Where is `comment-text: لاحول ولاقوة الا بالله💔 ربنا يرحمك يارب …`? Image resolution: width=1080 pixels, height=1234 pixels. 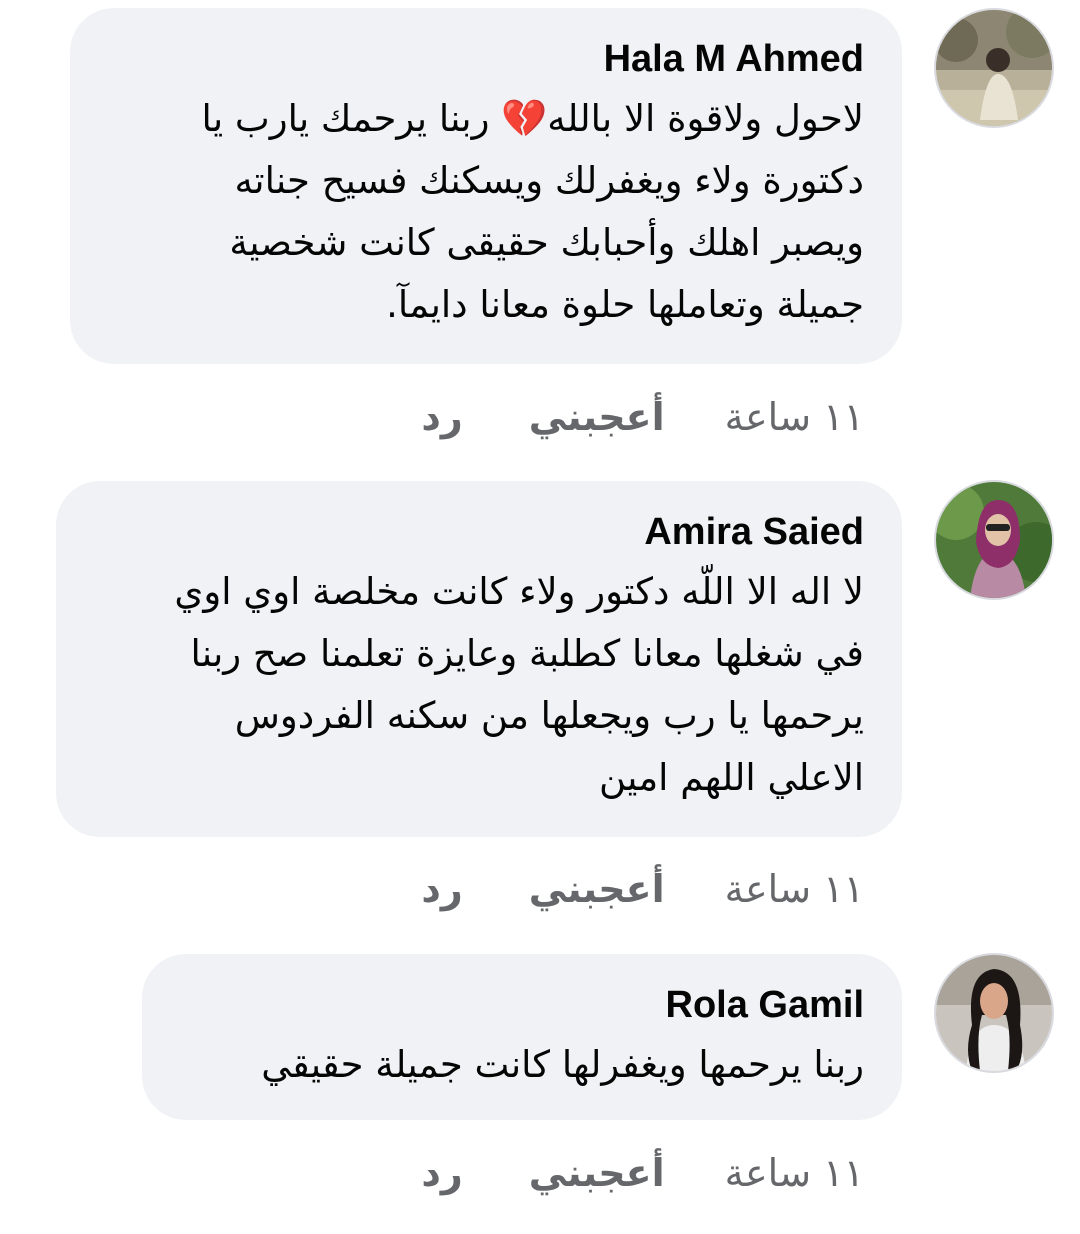
comment-text: لاحول ولاقوة الا بالله💔 ربنا يرحمك يارب … is located at coordinates (486, 212).